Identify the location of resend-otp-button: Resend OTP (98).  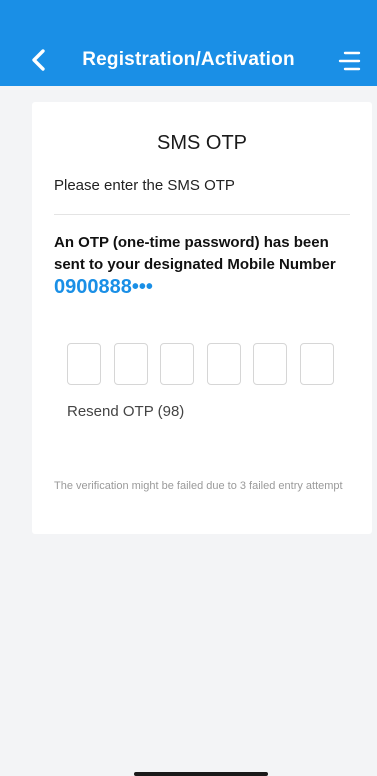
(125, 411).